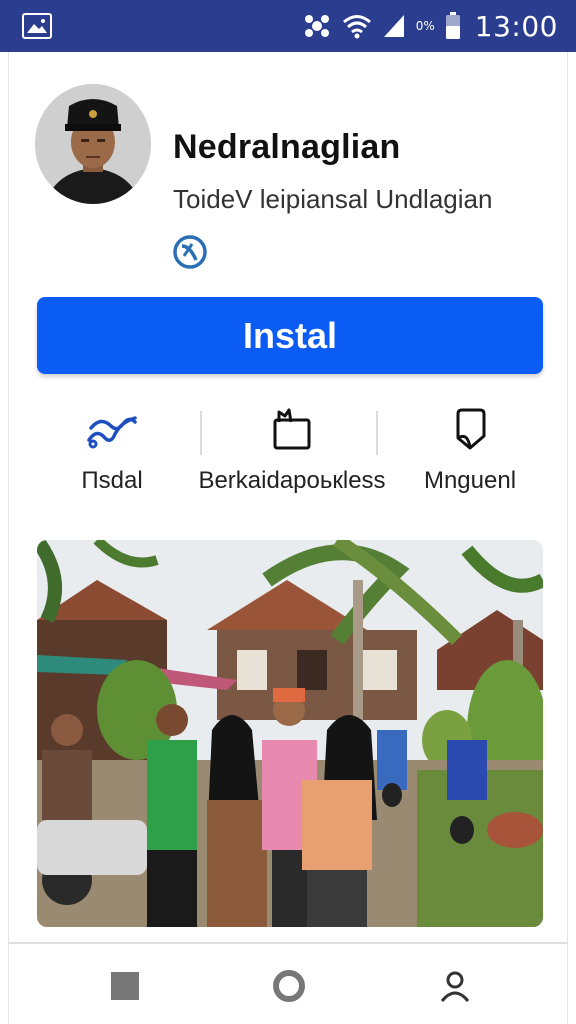  I want to click on app-name: Nedralnaglian, so click(287, 147).